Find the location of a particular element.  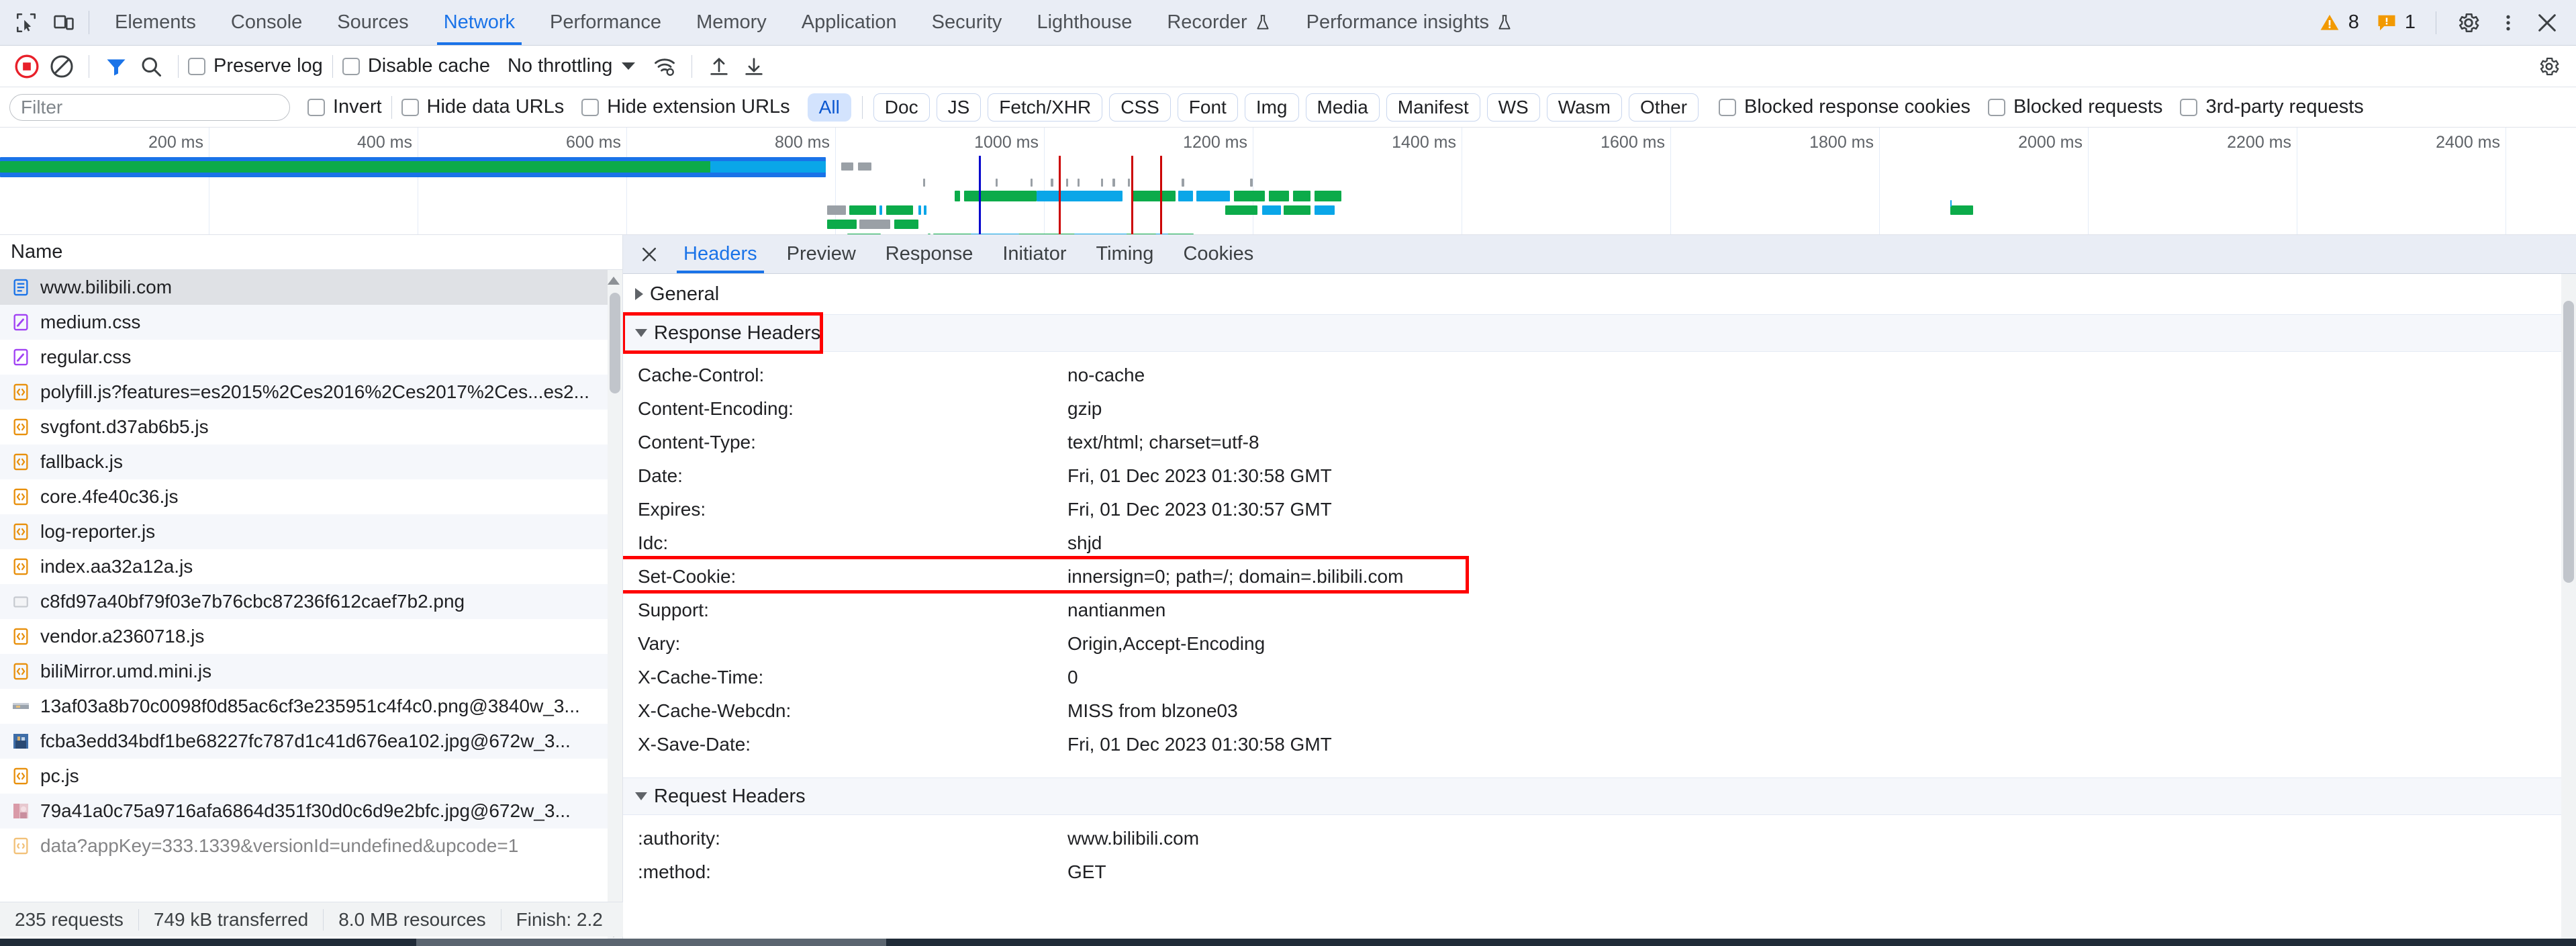

third-party-requests-checkbox: 3rd-party requests is located at coordinates (2272, 107).